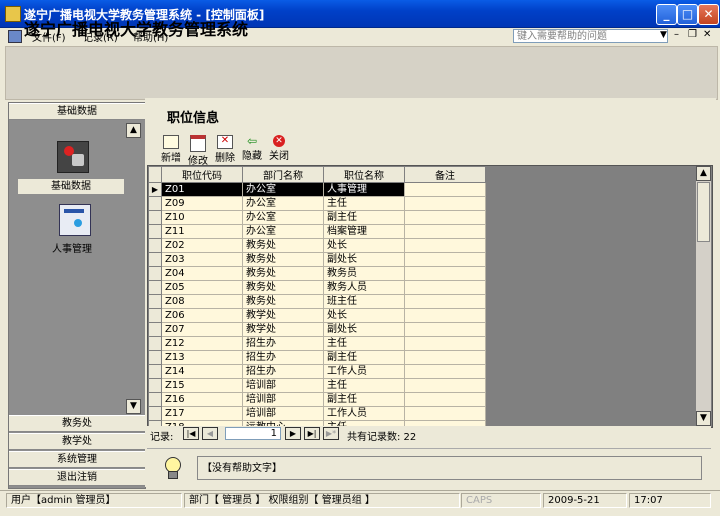 This screenshot has height=516, width=720. Describe the element at coordinates (73, 157) in the screenshot. I see `basic-data-icon` at that location.